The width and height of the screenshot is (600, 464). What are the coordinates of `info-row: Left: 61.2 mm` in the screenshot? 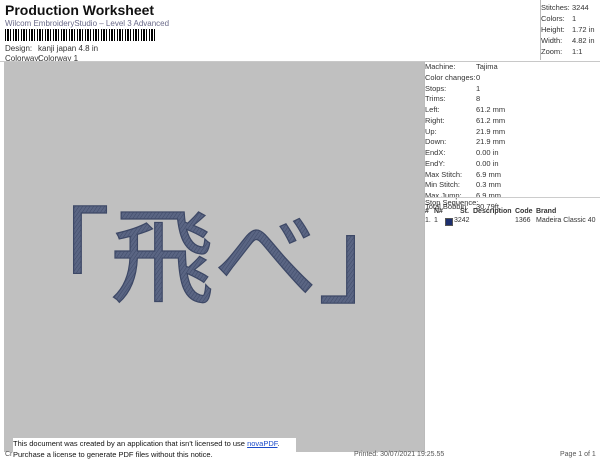 It's located at (465, 109).